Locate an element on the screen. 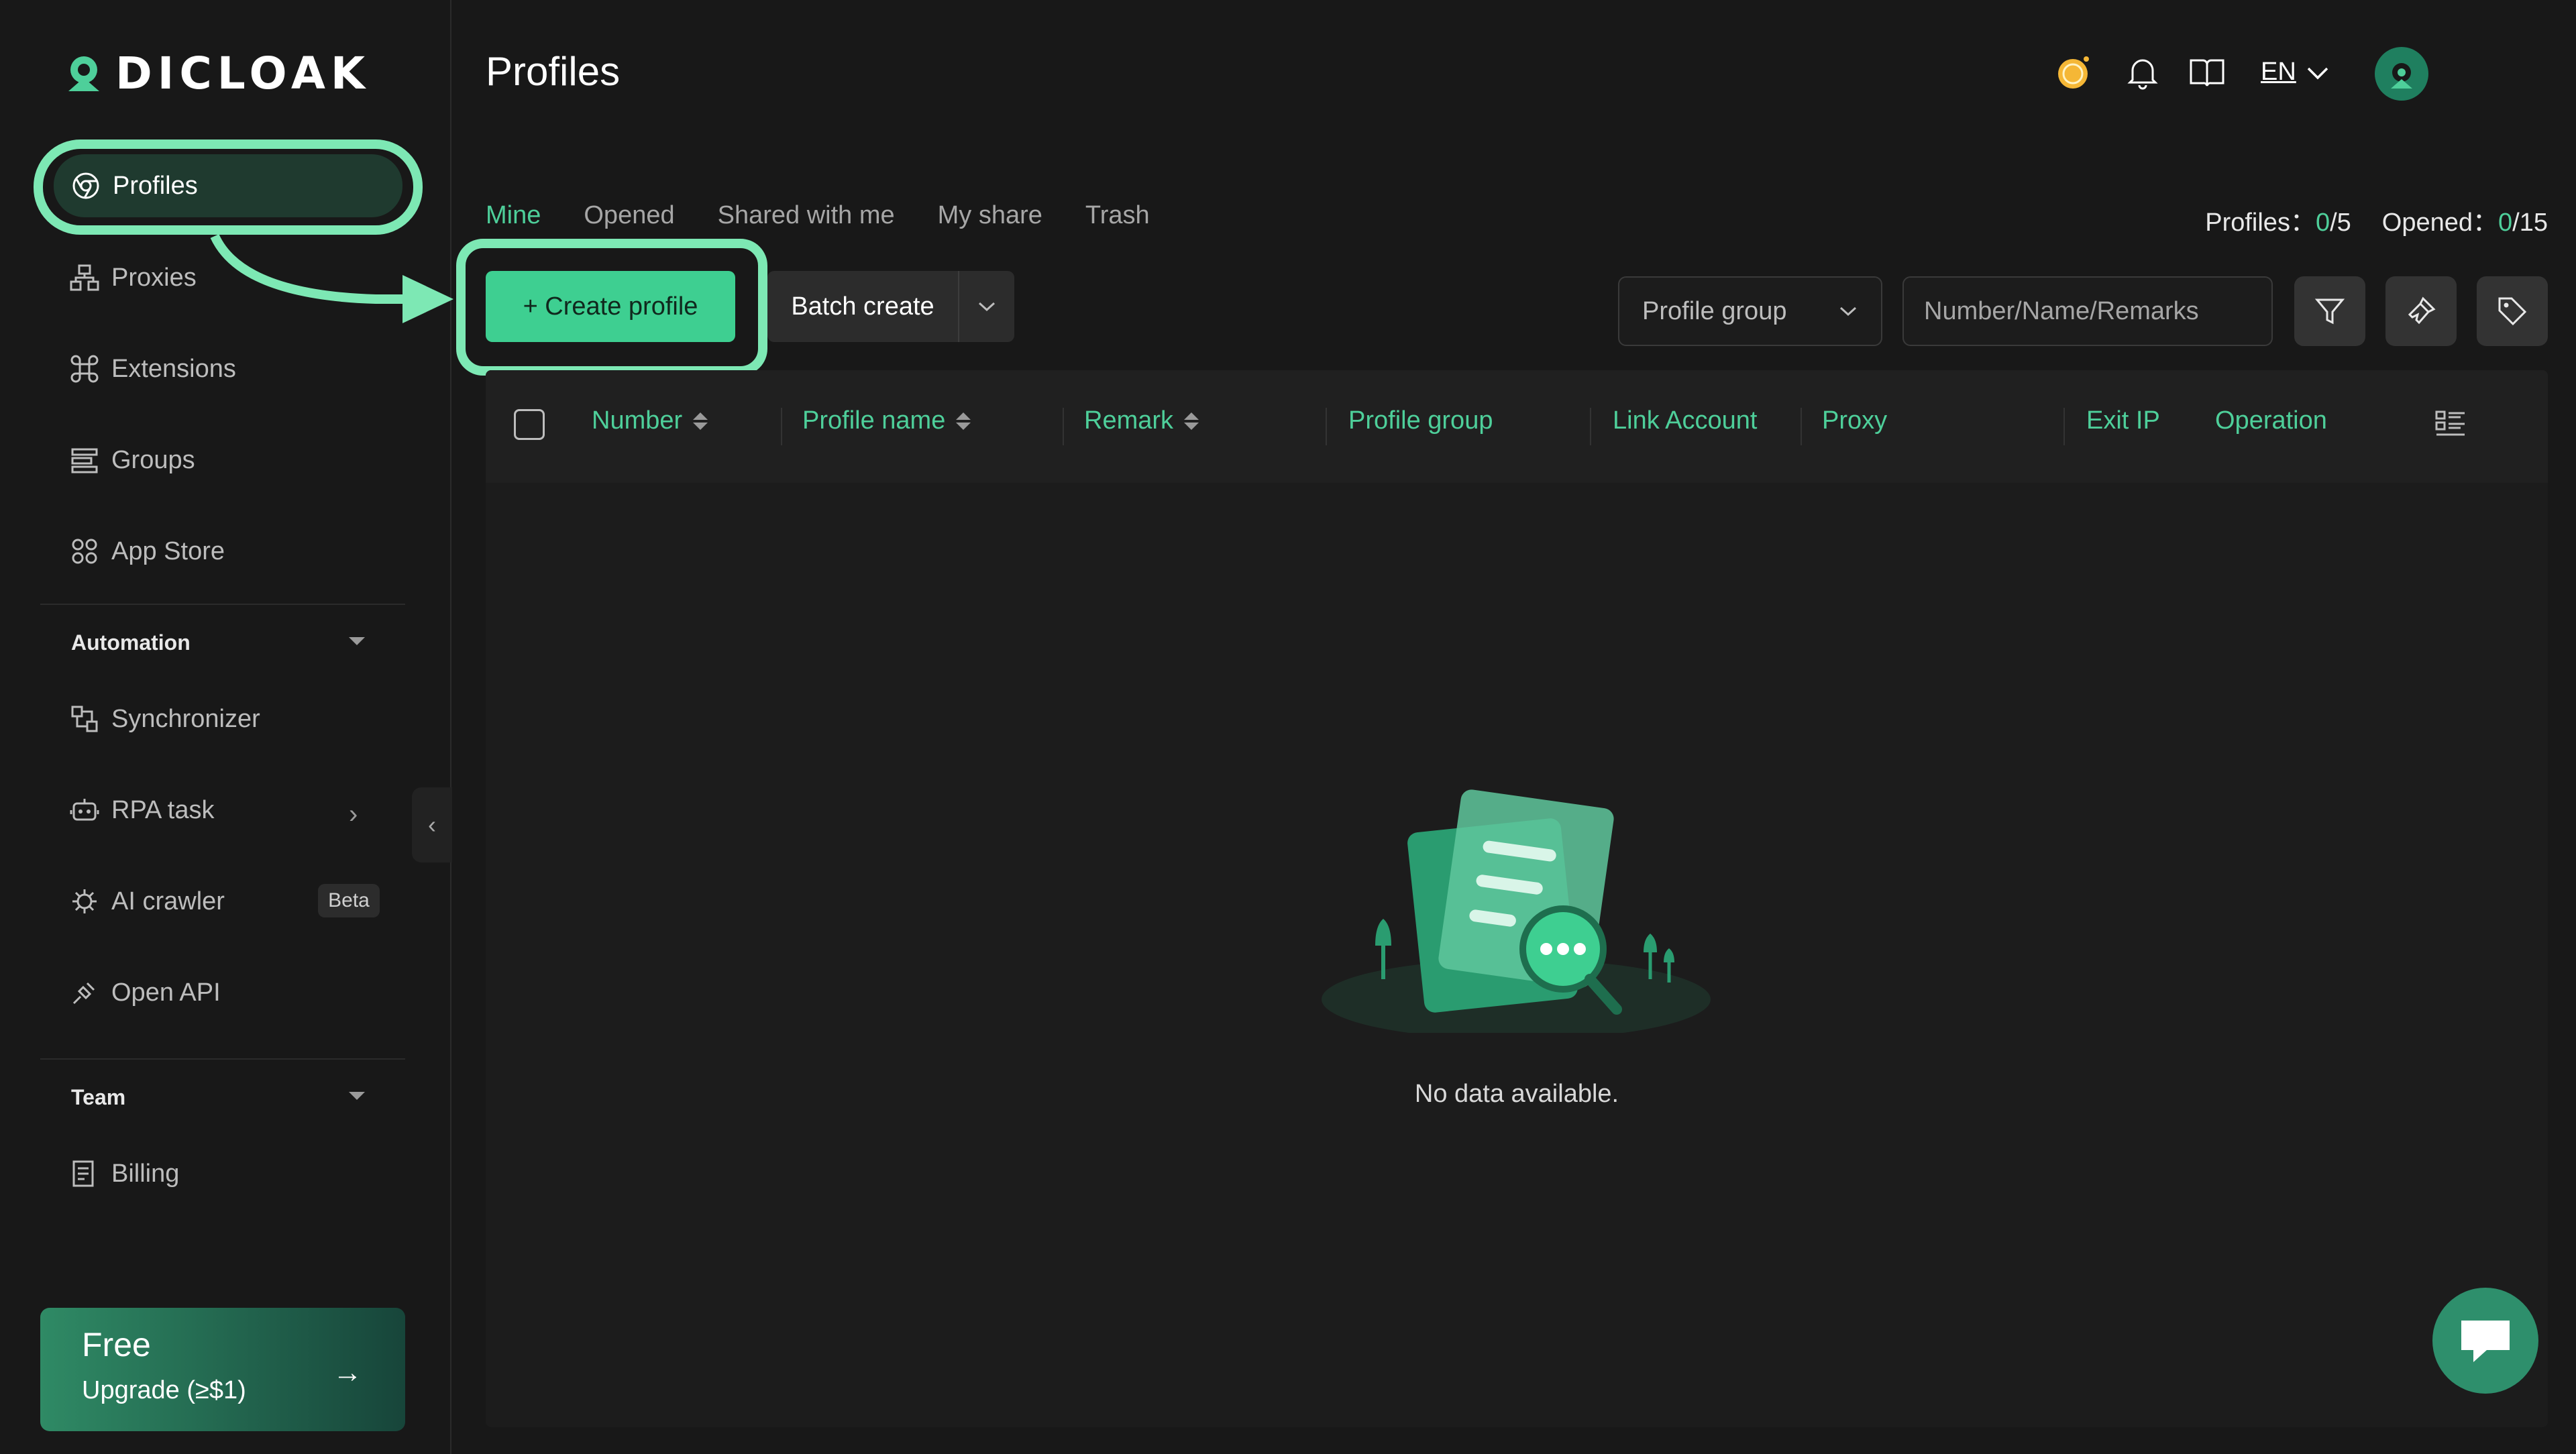 The height and width of the screenshot is (1454, 2576). app-store-icon is located at coordinates (84, 551).